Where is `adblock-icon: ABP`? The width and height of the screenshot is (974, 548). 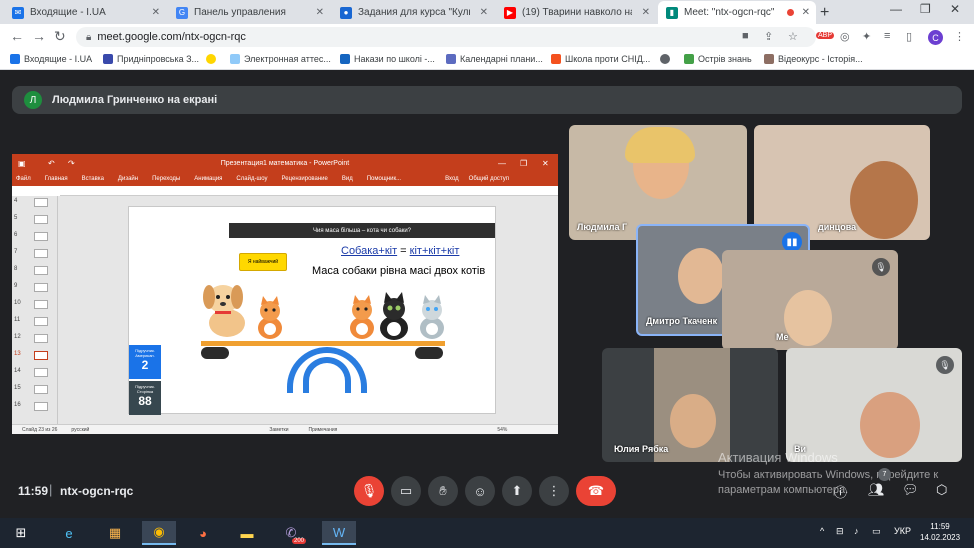 adblock-icon: ABP is located at coordinates (825, 35).